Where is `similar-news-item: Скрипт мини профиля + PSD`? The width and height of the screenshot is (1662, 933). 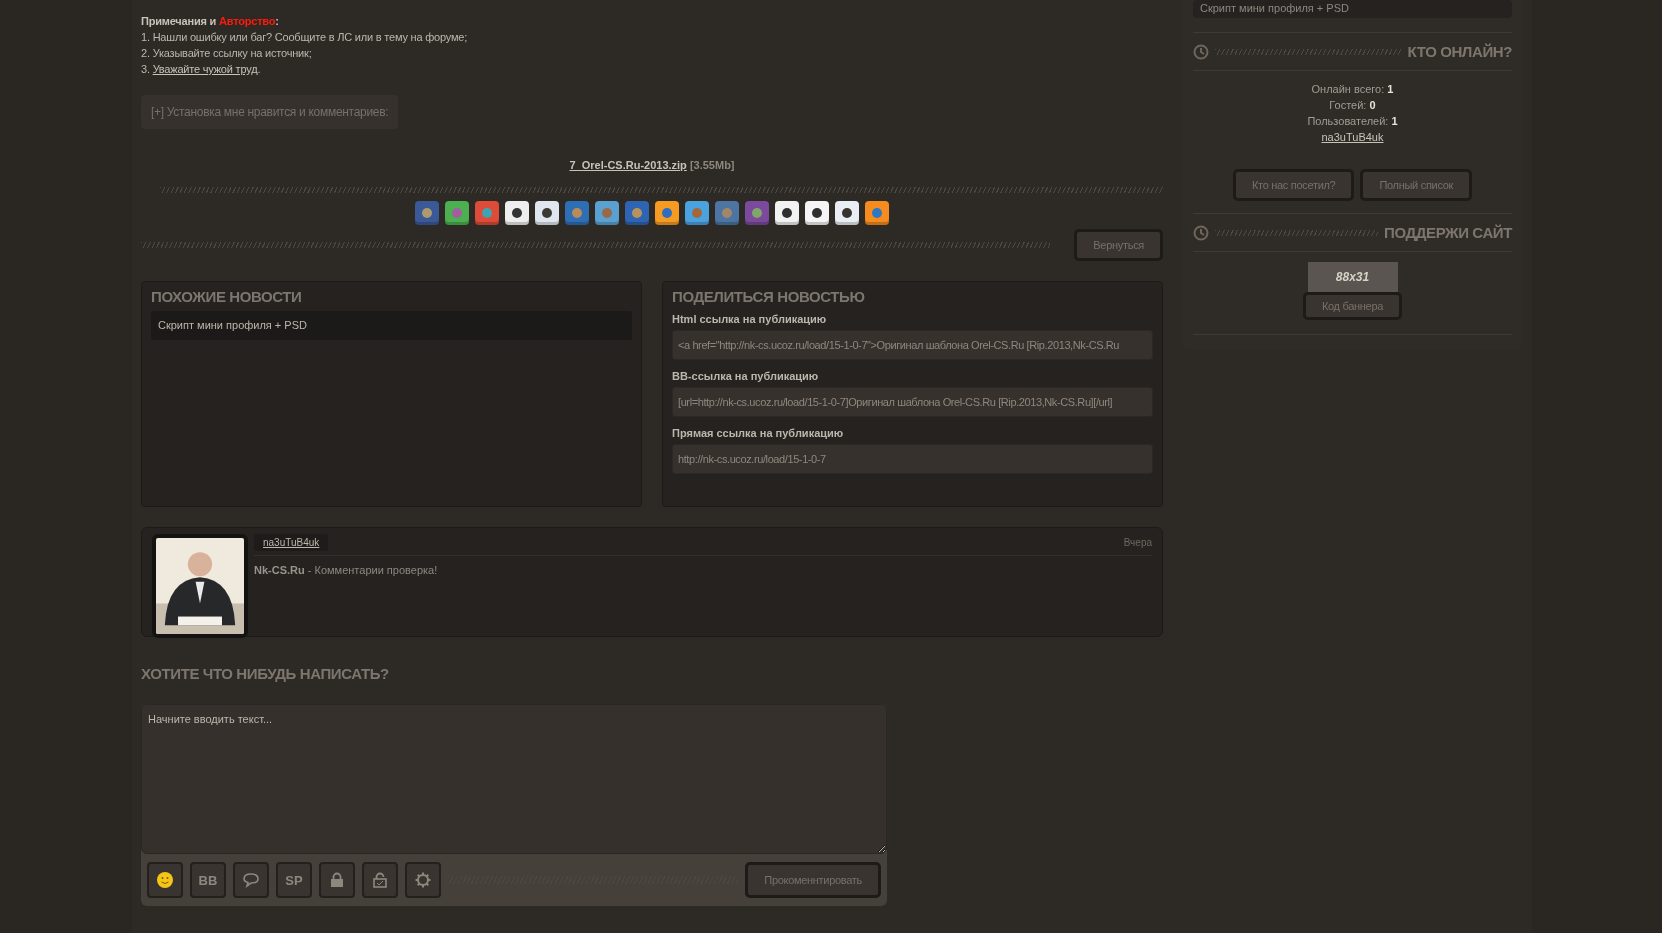
similar-news-item: Скрипт мини профиля + PSD is located at coordinates (391, 325).